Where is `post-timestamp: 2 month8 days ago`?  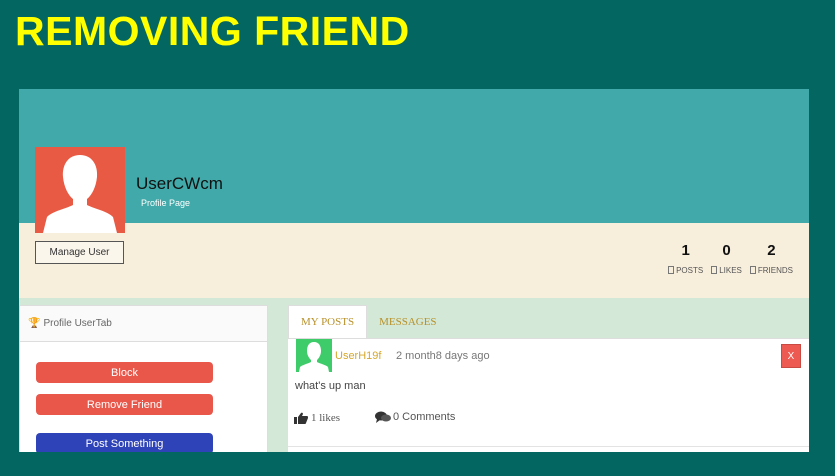
post-timestamp: 2 month8 days ago is located at coordinates (443, 356).